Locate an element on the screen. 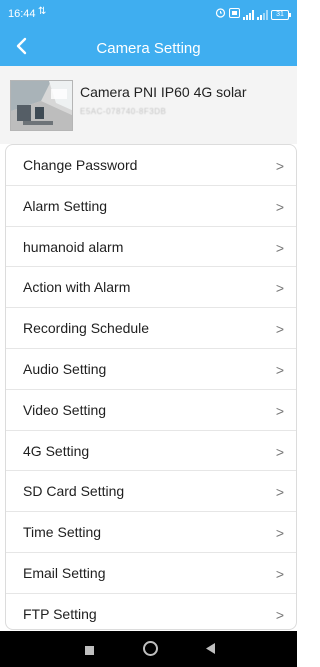  settings-item-alarm-setting: Alarm Setting > is located at coordinates (151, 206).